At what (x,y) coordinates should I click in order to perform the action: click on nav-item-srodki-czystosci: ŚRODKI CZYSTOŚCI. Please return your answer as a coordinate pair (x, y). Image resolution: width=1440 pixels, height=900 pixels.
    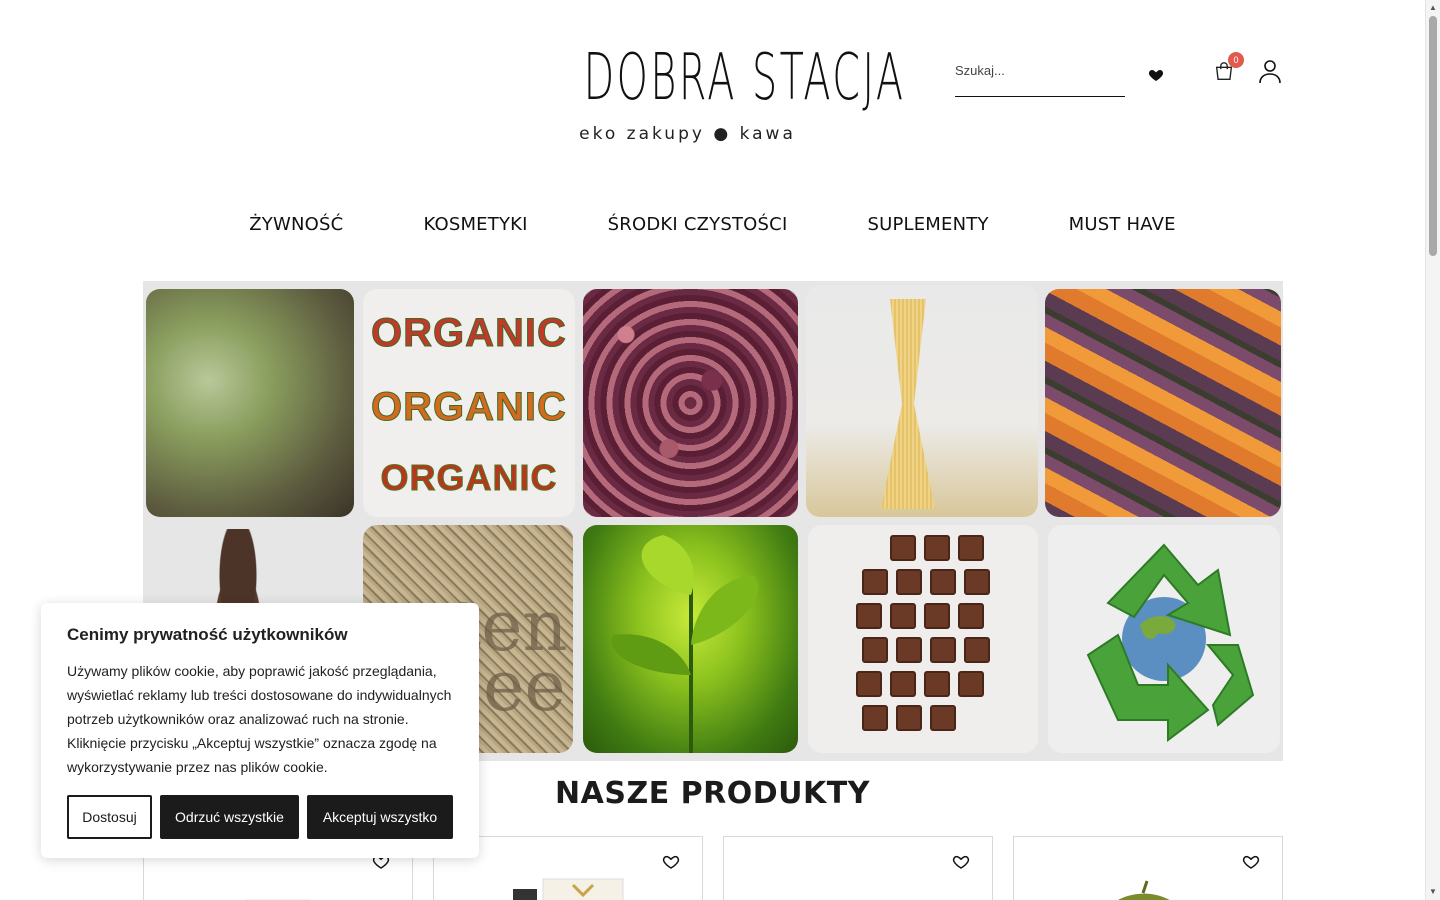
    Looking at the image, I should click on (698, 224).